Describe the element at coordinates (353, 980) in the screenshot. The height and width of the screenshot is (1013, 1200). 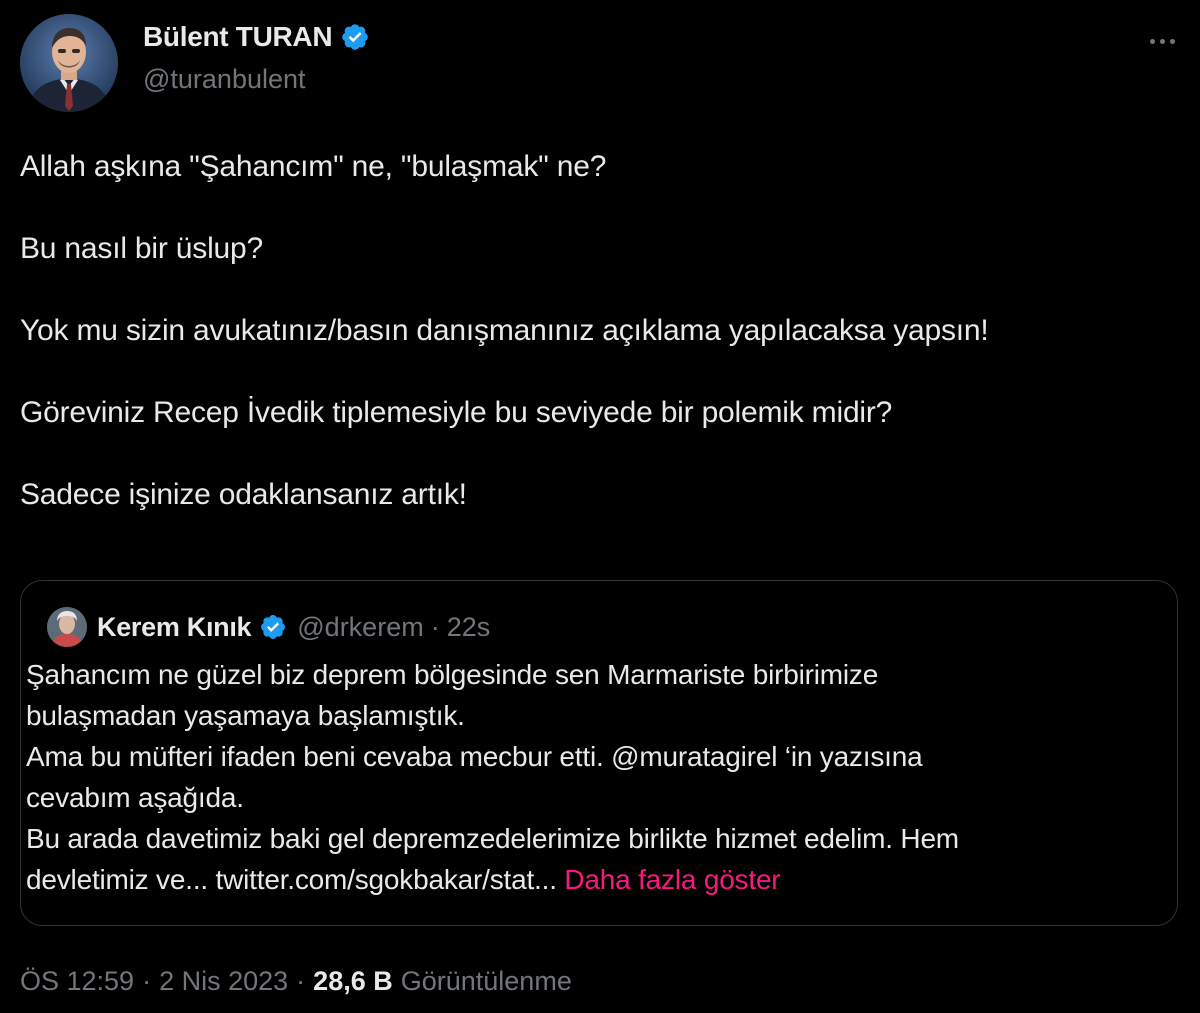
I see `views-count: 28,6 B` at that location.